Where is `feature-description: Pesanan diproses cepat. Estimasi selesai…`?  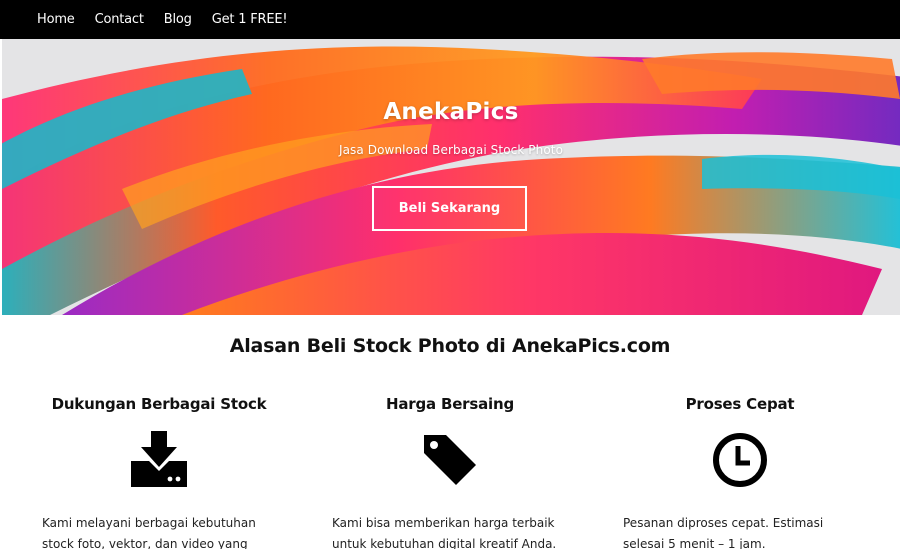
feature-description: Pesanan diproses cepat. Estimasi selesai… is located at coordinates (723, 532).